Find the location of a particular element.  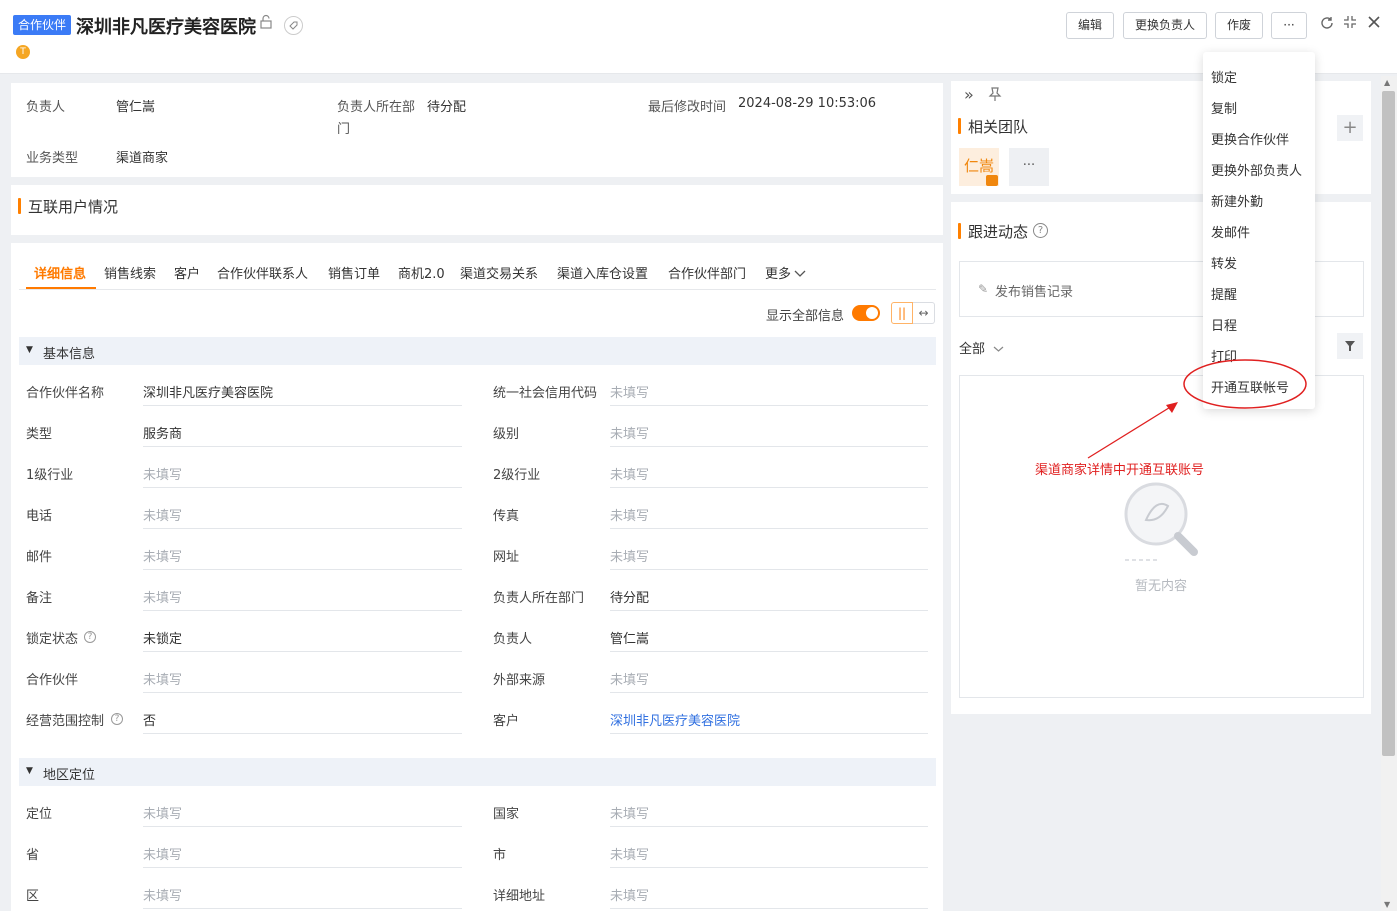

section-bar is located at coordinates (959, 231).